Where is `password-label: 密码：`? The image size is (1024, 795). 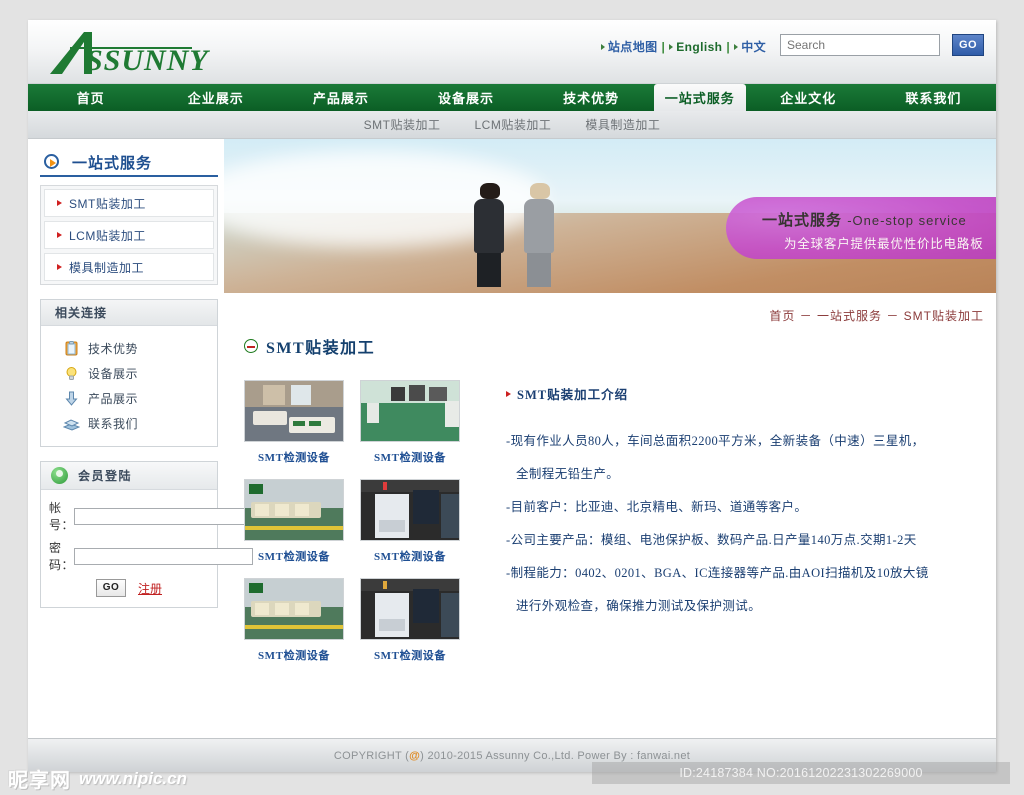 password-label: 密码： is located at coordinates (62, 556).